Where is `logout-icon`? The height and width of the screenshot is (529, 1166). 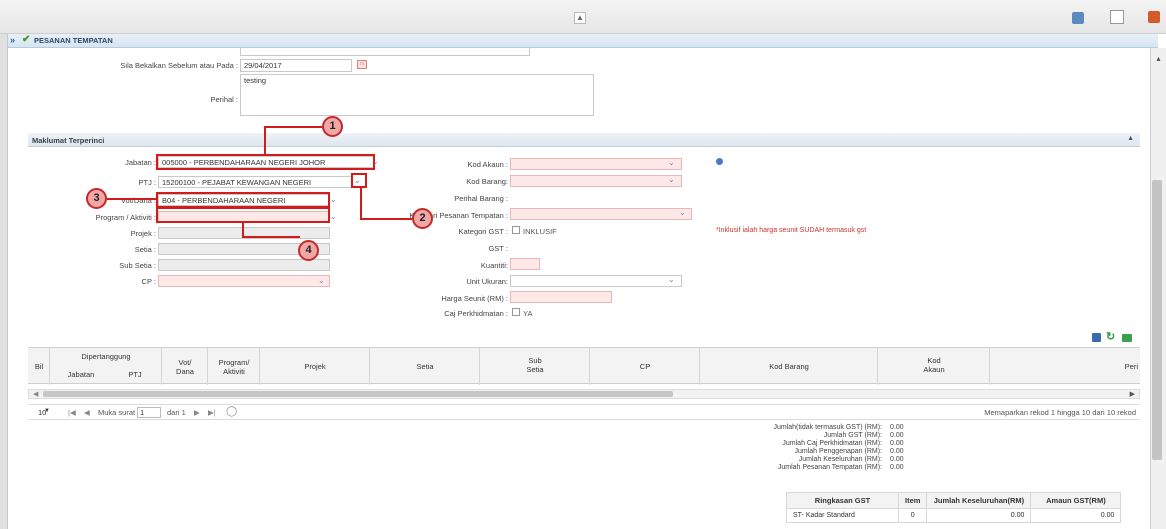
logout-icon is located at coordinates (1154, 17).